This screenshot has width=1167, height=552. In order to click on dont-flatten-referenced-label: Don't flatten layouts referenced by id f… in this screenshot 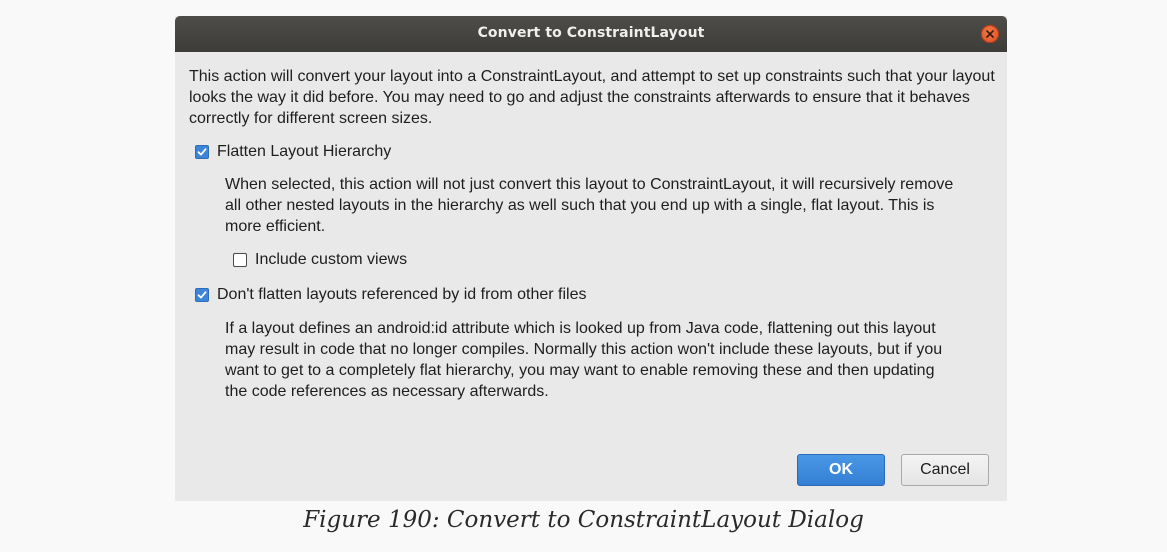, I will do `click(401, 295)`.